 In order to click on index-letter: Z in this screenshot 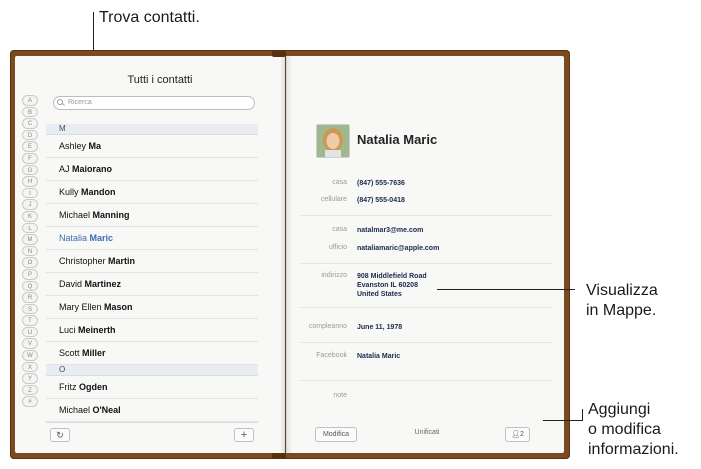, I will do `click(30, 390)`.